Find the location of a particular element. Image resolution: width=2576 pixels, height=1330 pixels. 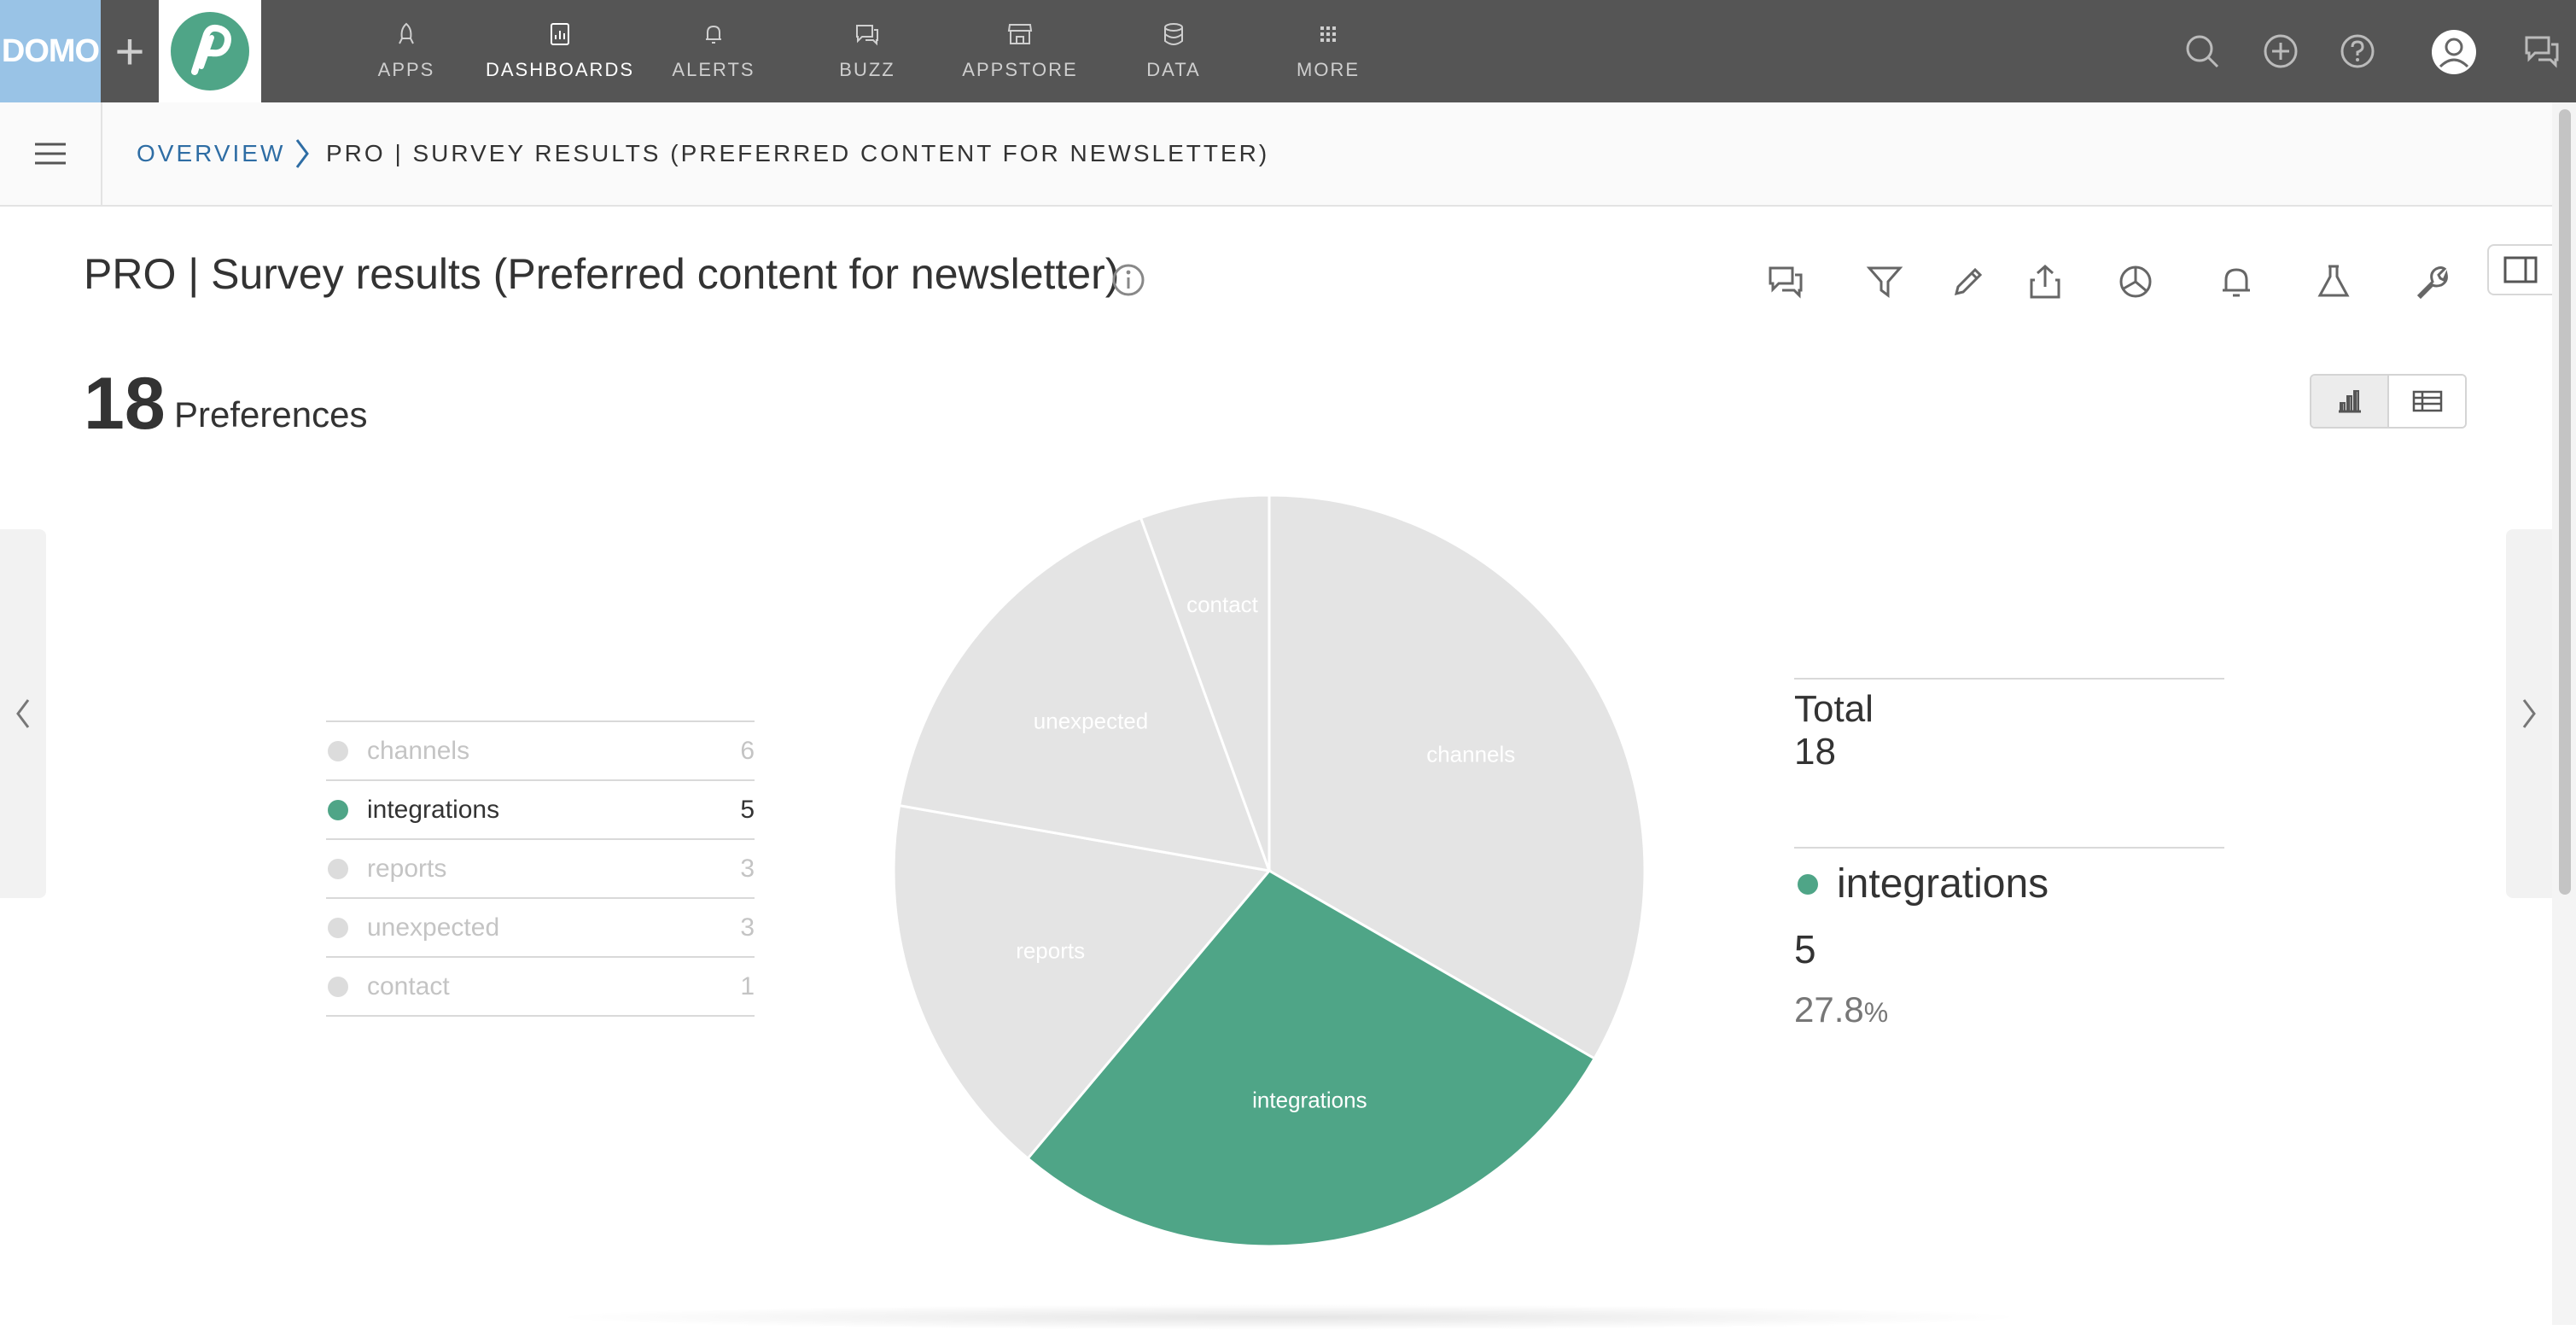

legend-item-integrations: integrations 5 is located at coordinates (540, 810).